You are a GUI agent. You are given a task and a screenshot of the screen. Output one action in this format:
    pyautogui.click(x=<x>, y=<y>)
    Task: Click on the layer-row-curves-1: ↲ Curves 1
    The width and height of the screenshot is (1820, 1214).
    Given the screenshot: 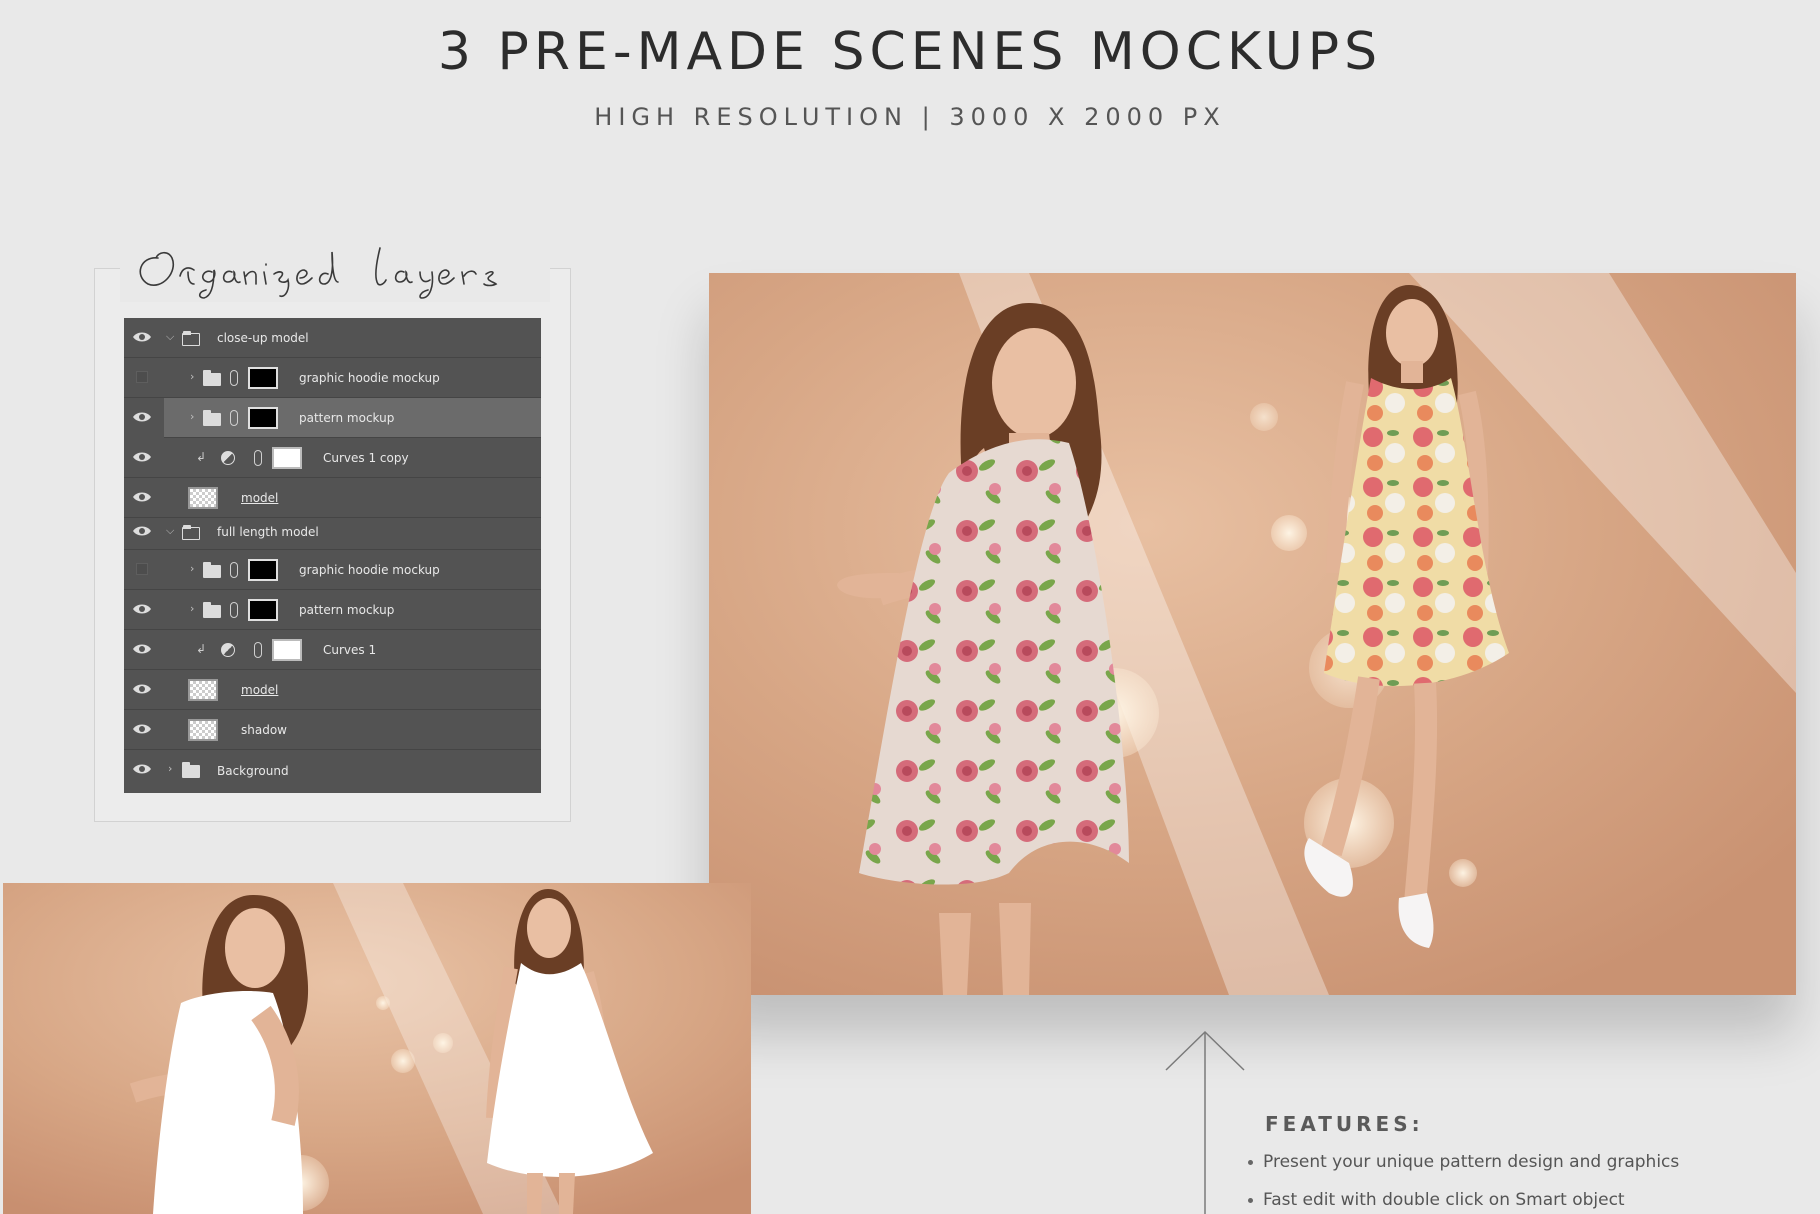 What is the action you would take?
    pyautogui.click(x=332, y=650)
    